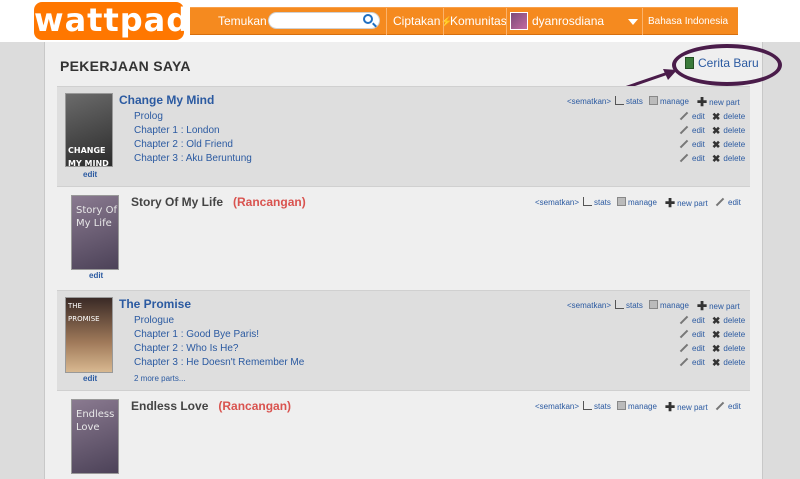 This screenshot has height=479, width=800. What do you see at coordinates (633, 22) in the screenshot?
I see `chevron-down-icon` at bounding box center [633, 22].